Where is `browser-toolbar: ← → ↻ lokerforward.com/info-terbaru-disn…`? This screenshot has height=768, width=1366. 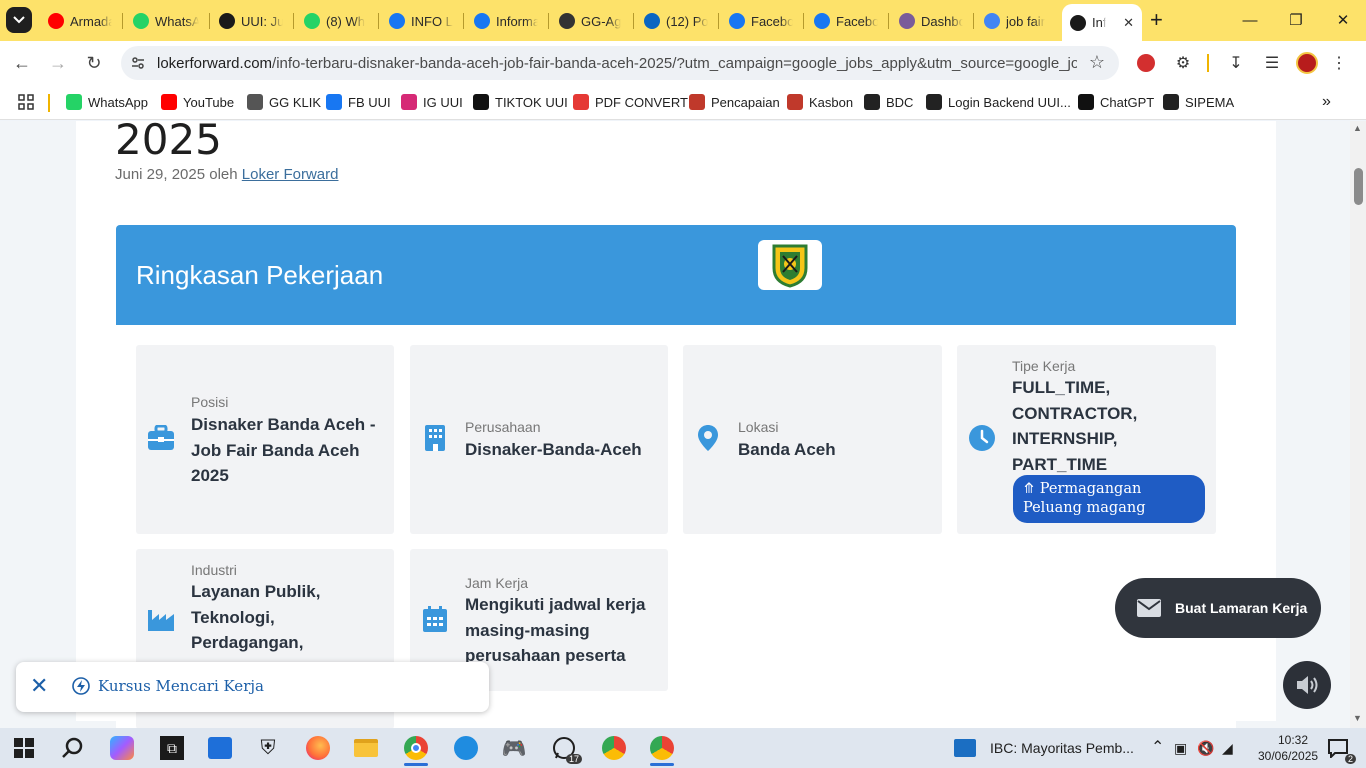 browser-toolbar: ← → ↻ lokerforward.com/info-terbaru-disn… is located at coordinates (683, 63).